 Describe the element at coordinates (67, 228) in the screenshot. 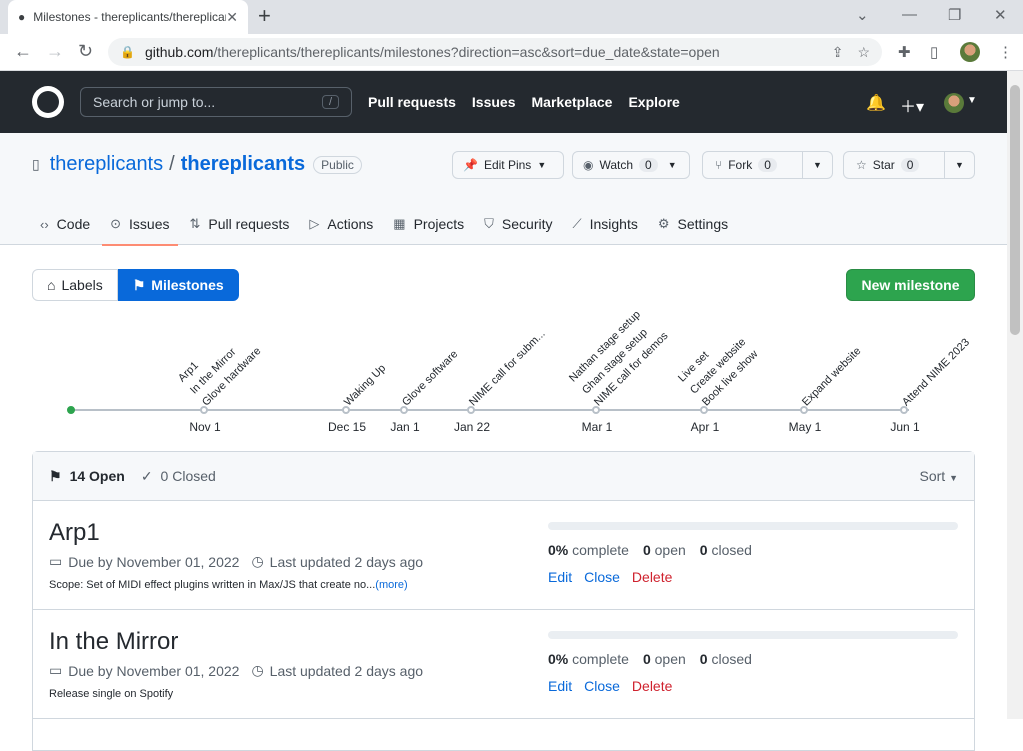

I see `tab-code: ‹› Code` at that location.